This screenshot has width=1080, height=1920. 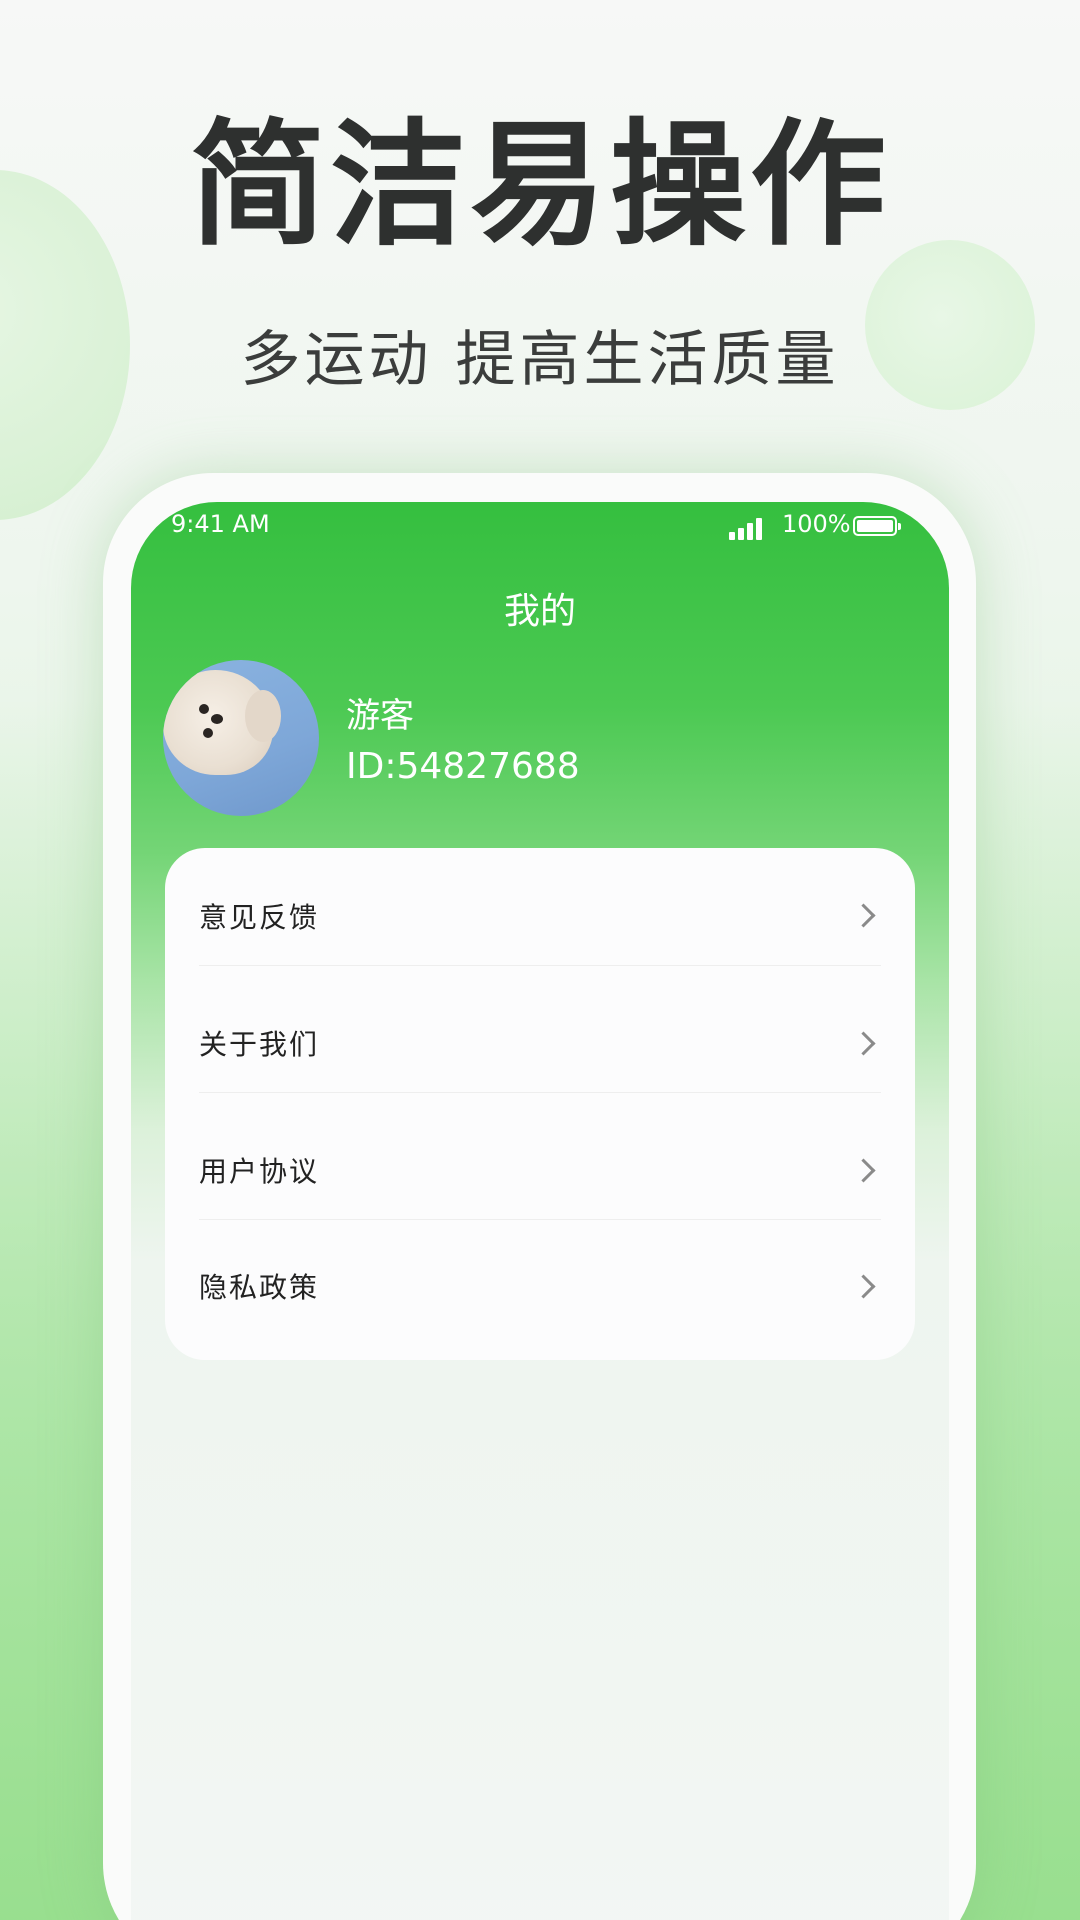 What do you see at coordinates (263, 716) in the screenshot?
I see `dog-ear` at bounding box center [263, 716].